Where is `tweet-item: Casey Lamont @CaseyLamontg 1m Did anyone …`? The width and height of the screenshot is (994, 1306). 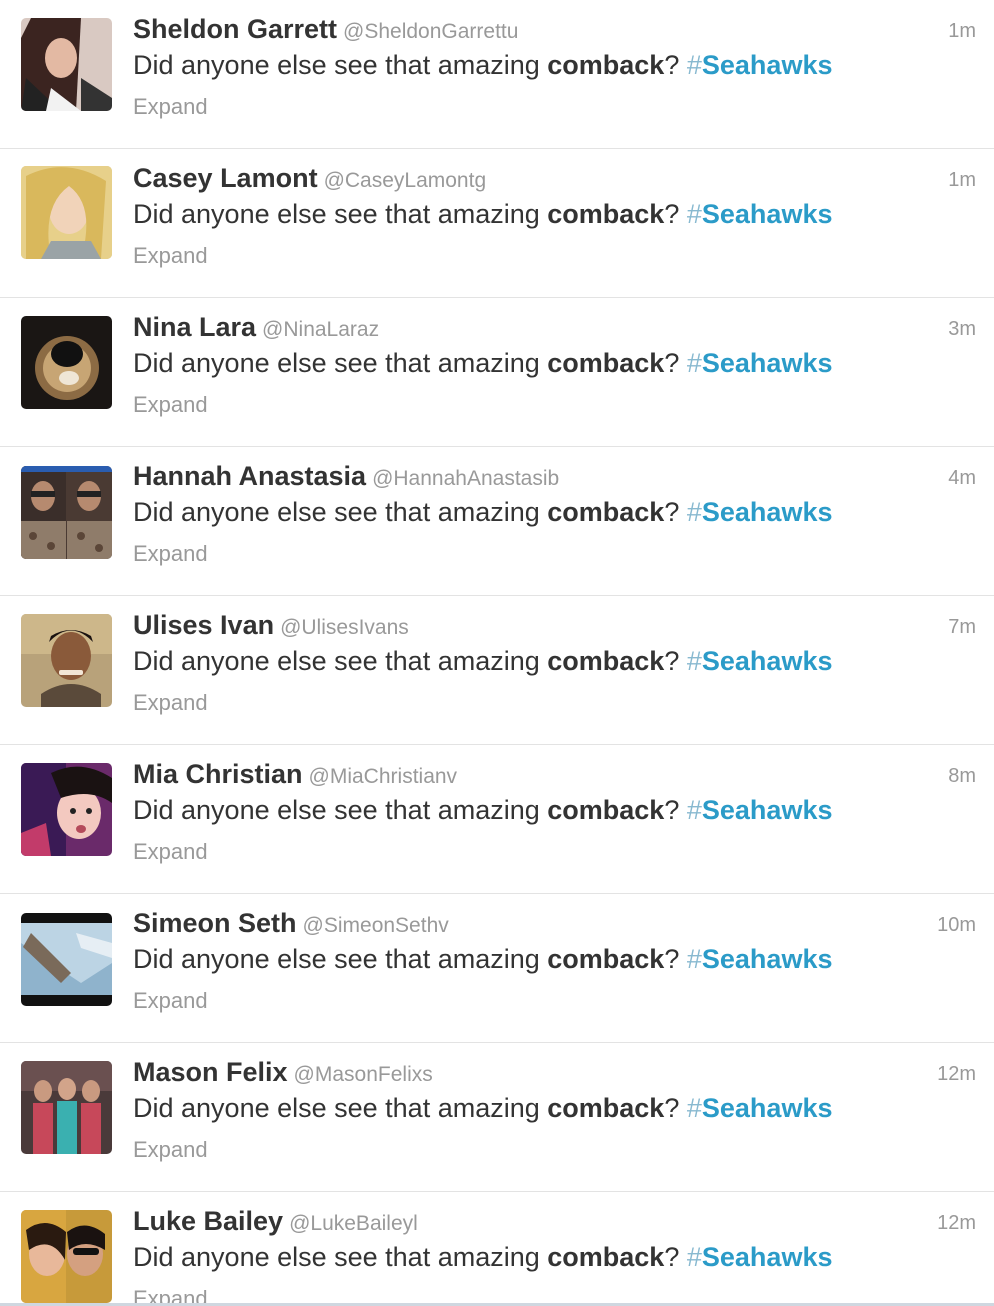 tweet-item: Casey Lamont @CaseyLamontg 1m Did anyone … is located at coordinates (497, 223).